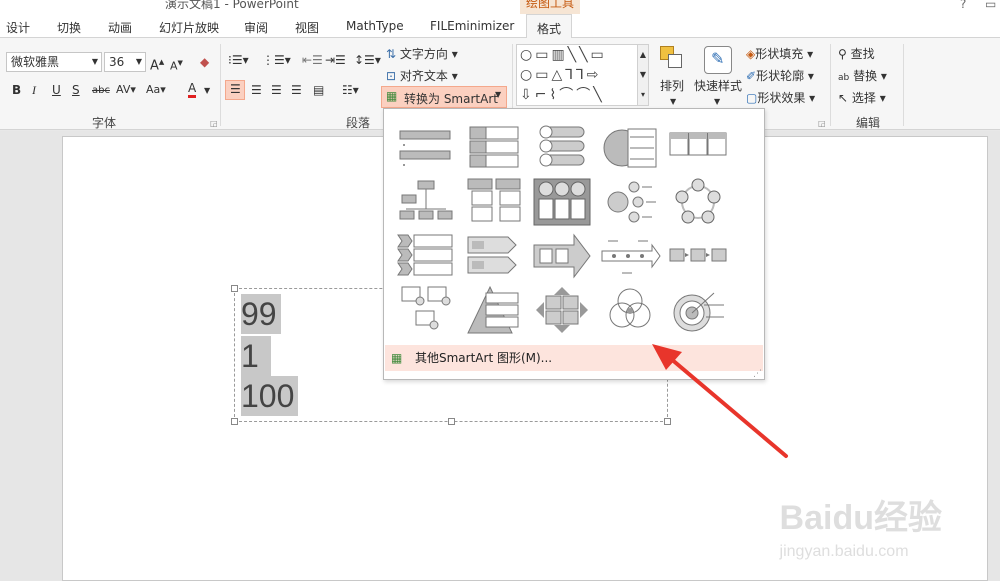 This screenshot has width=1000, height=581. Describe the element at coordinates (312, 60) in the screenshot. I see `decrease-indent-icon: ⇤☰` at that location.